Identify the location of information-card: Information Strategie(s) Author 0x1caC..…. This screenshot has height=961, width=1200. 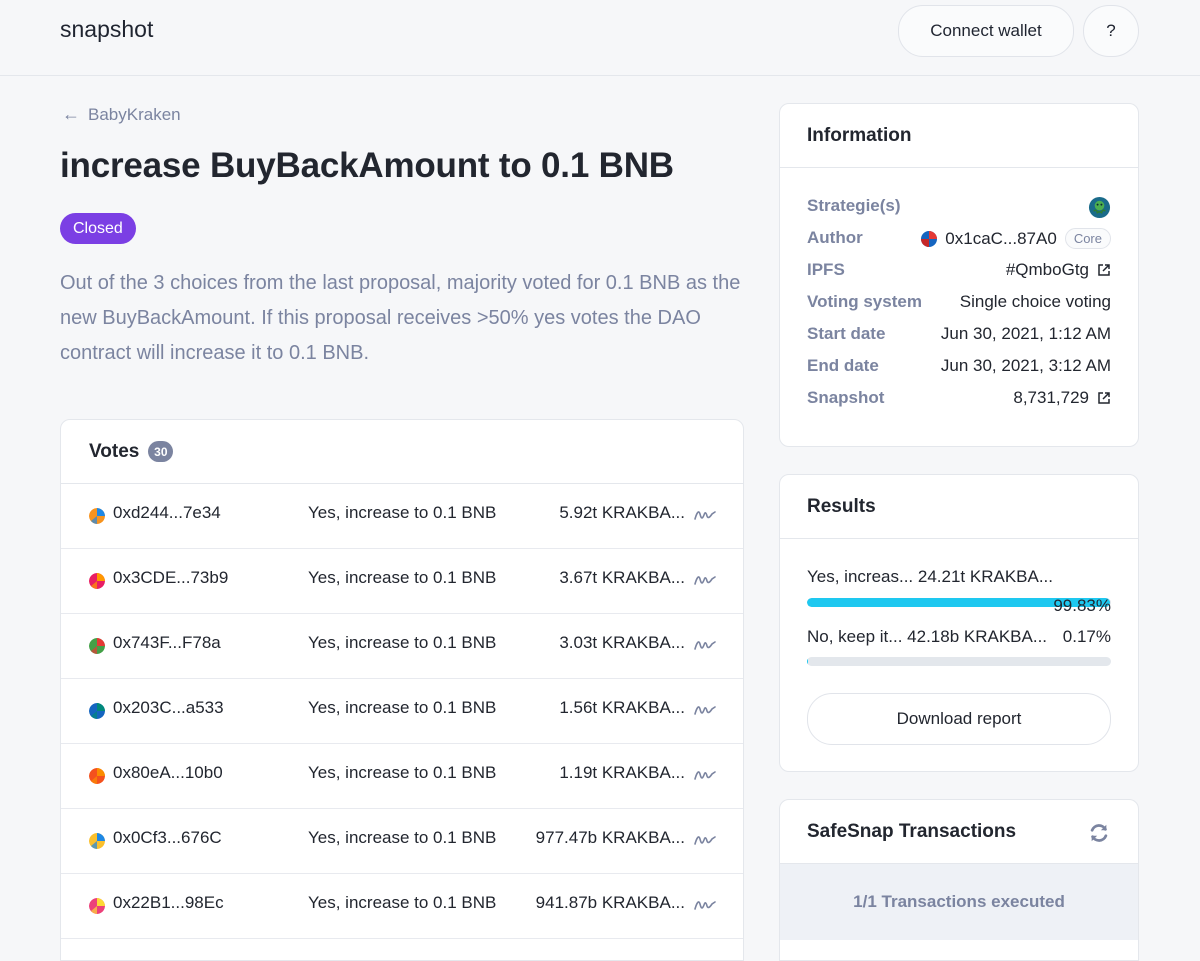
(959, 275).